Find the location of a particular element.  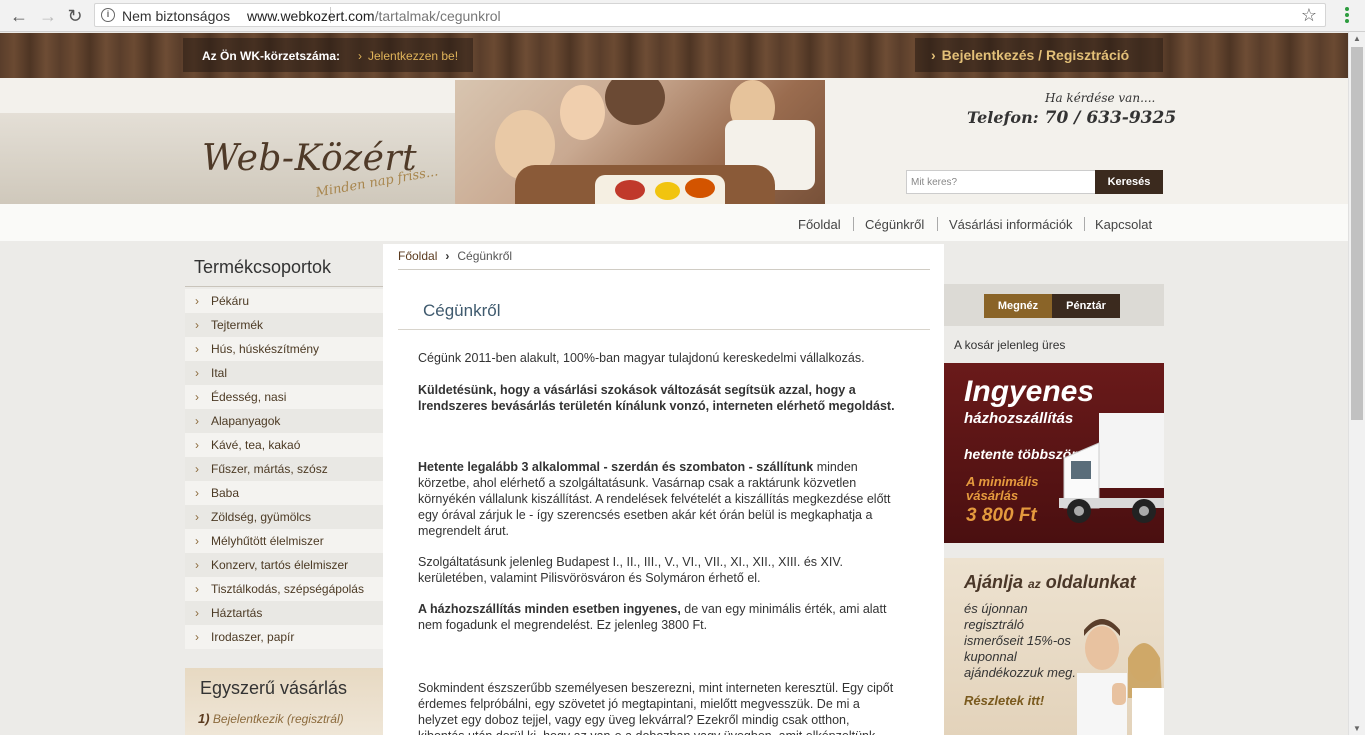

category-coffee-tea: Kávé, tea, kakaó is located at coordinates (284, 445).